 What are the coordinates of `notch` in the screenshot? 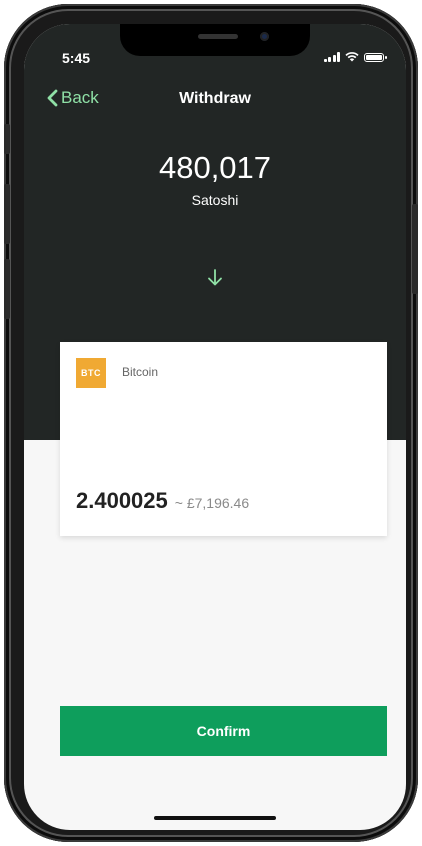 It's located at (215, 40).